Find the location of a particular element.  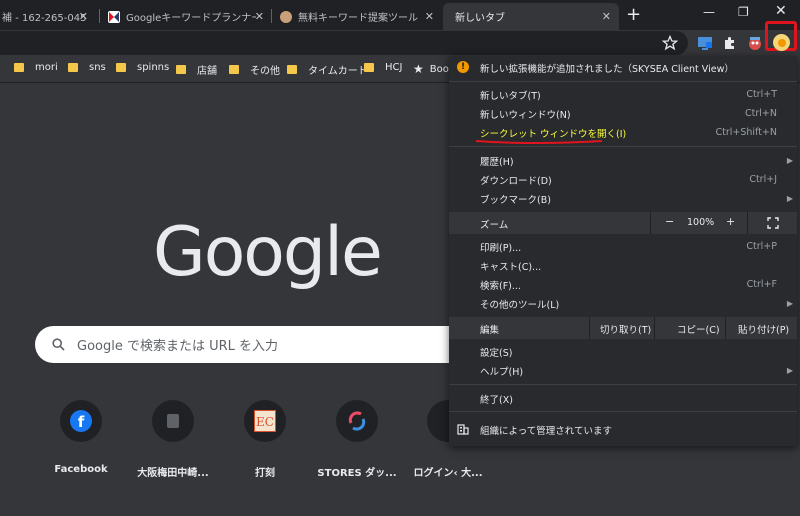

menu-item-label: 新しいウィンドウ(N) is located at coordinates (525, 115).